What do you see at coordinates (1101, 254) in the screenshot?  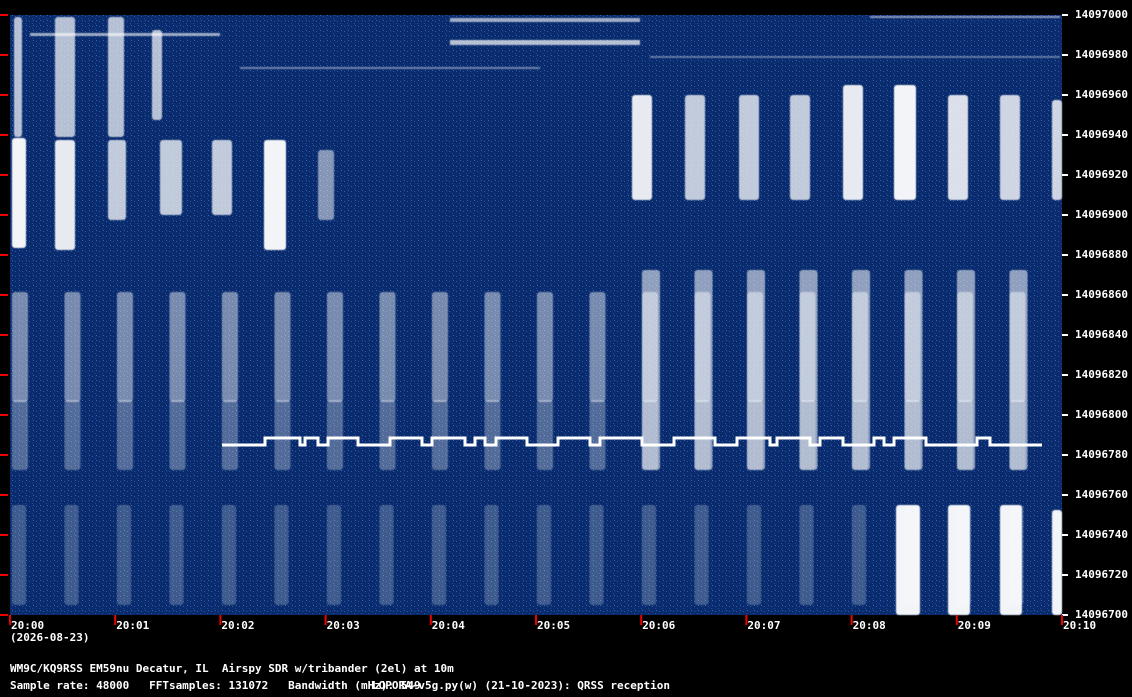 I see `y-tick-label: 14096880` at bounding box center [1101, 254].